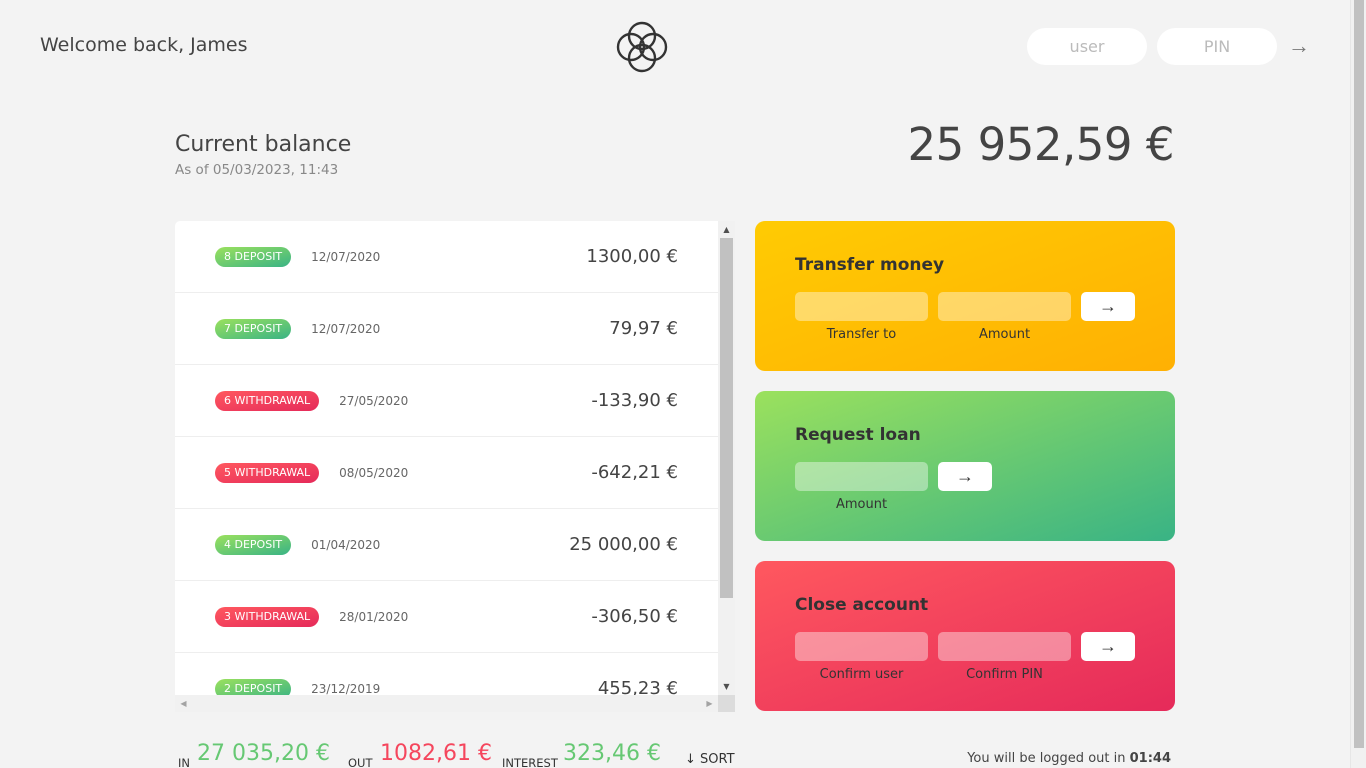 This screenshot has height=768, width=1366. Describe the element at coordinates (346, 544) in the screenshot. I see `movement-date: 01/04/2020` at that location.